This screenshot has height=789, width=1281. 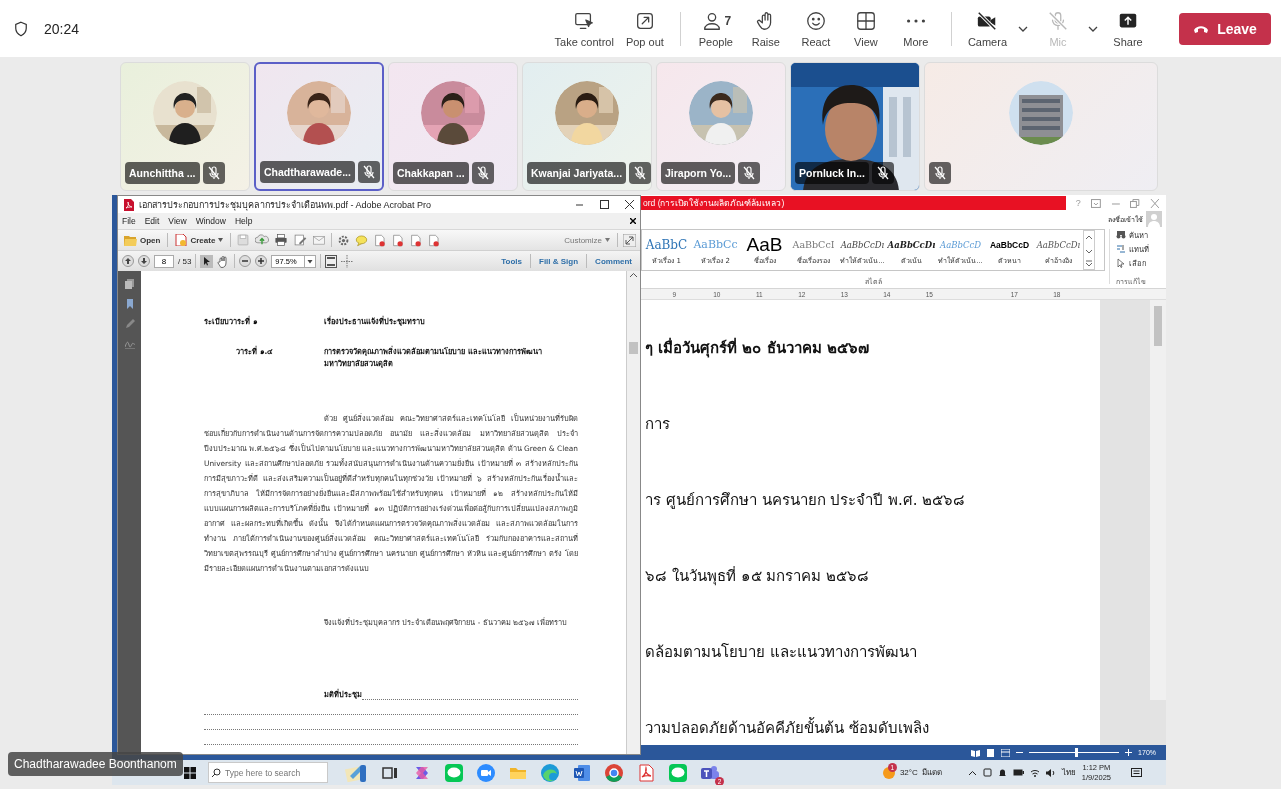 I want to click on participant-tile, so click(x=1041, y=126).